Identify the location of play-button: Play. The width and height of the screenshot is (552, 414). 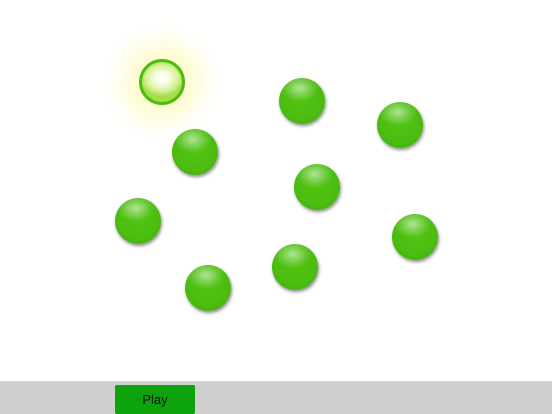
(155, 399).